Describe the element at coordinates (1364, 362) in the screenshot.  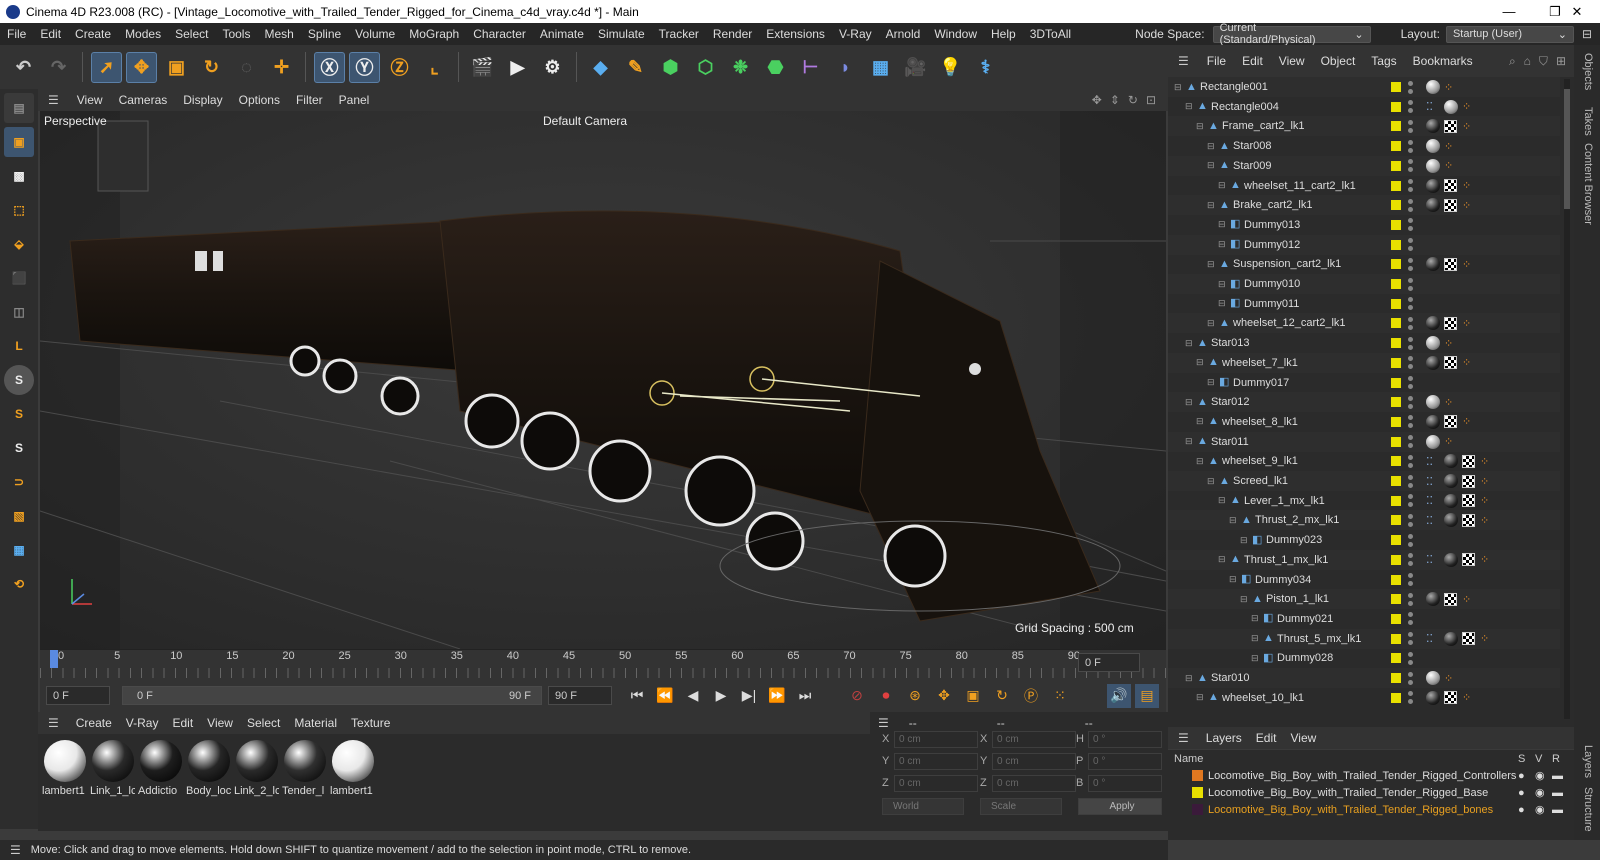
I see `object-row: ⊟ ▲ wheelset_7_lk1 ⁘` at that location.